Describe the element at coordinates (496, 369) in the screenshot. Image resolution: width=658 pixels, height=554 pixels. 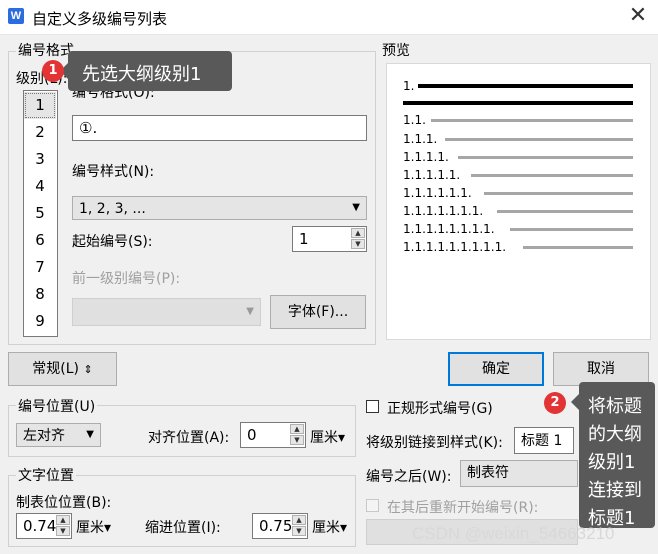
I see `ok-button: 确定` at that location.